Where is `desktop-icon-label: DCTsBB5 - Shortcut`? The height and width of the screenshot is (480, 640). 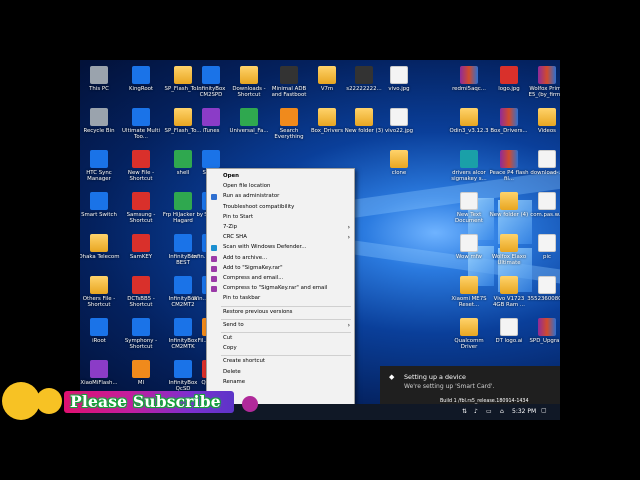 desktop-icon-label: DCTsBB5 - Shortcut is located at coordinates (141, 302).